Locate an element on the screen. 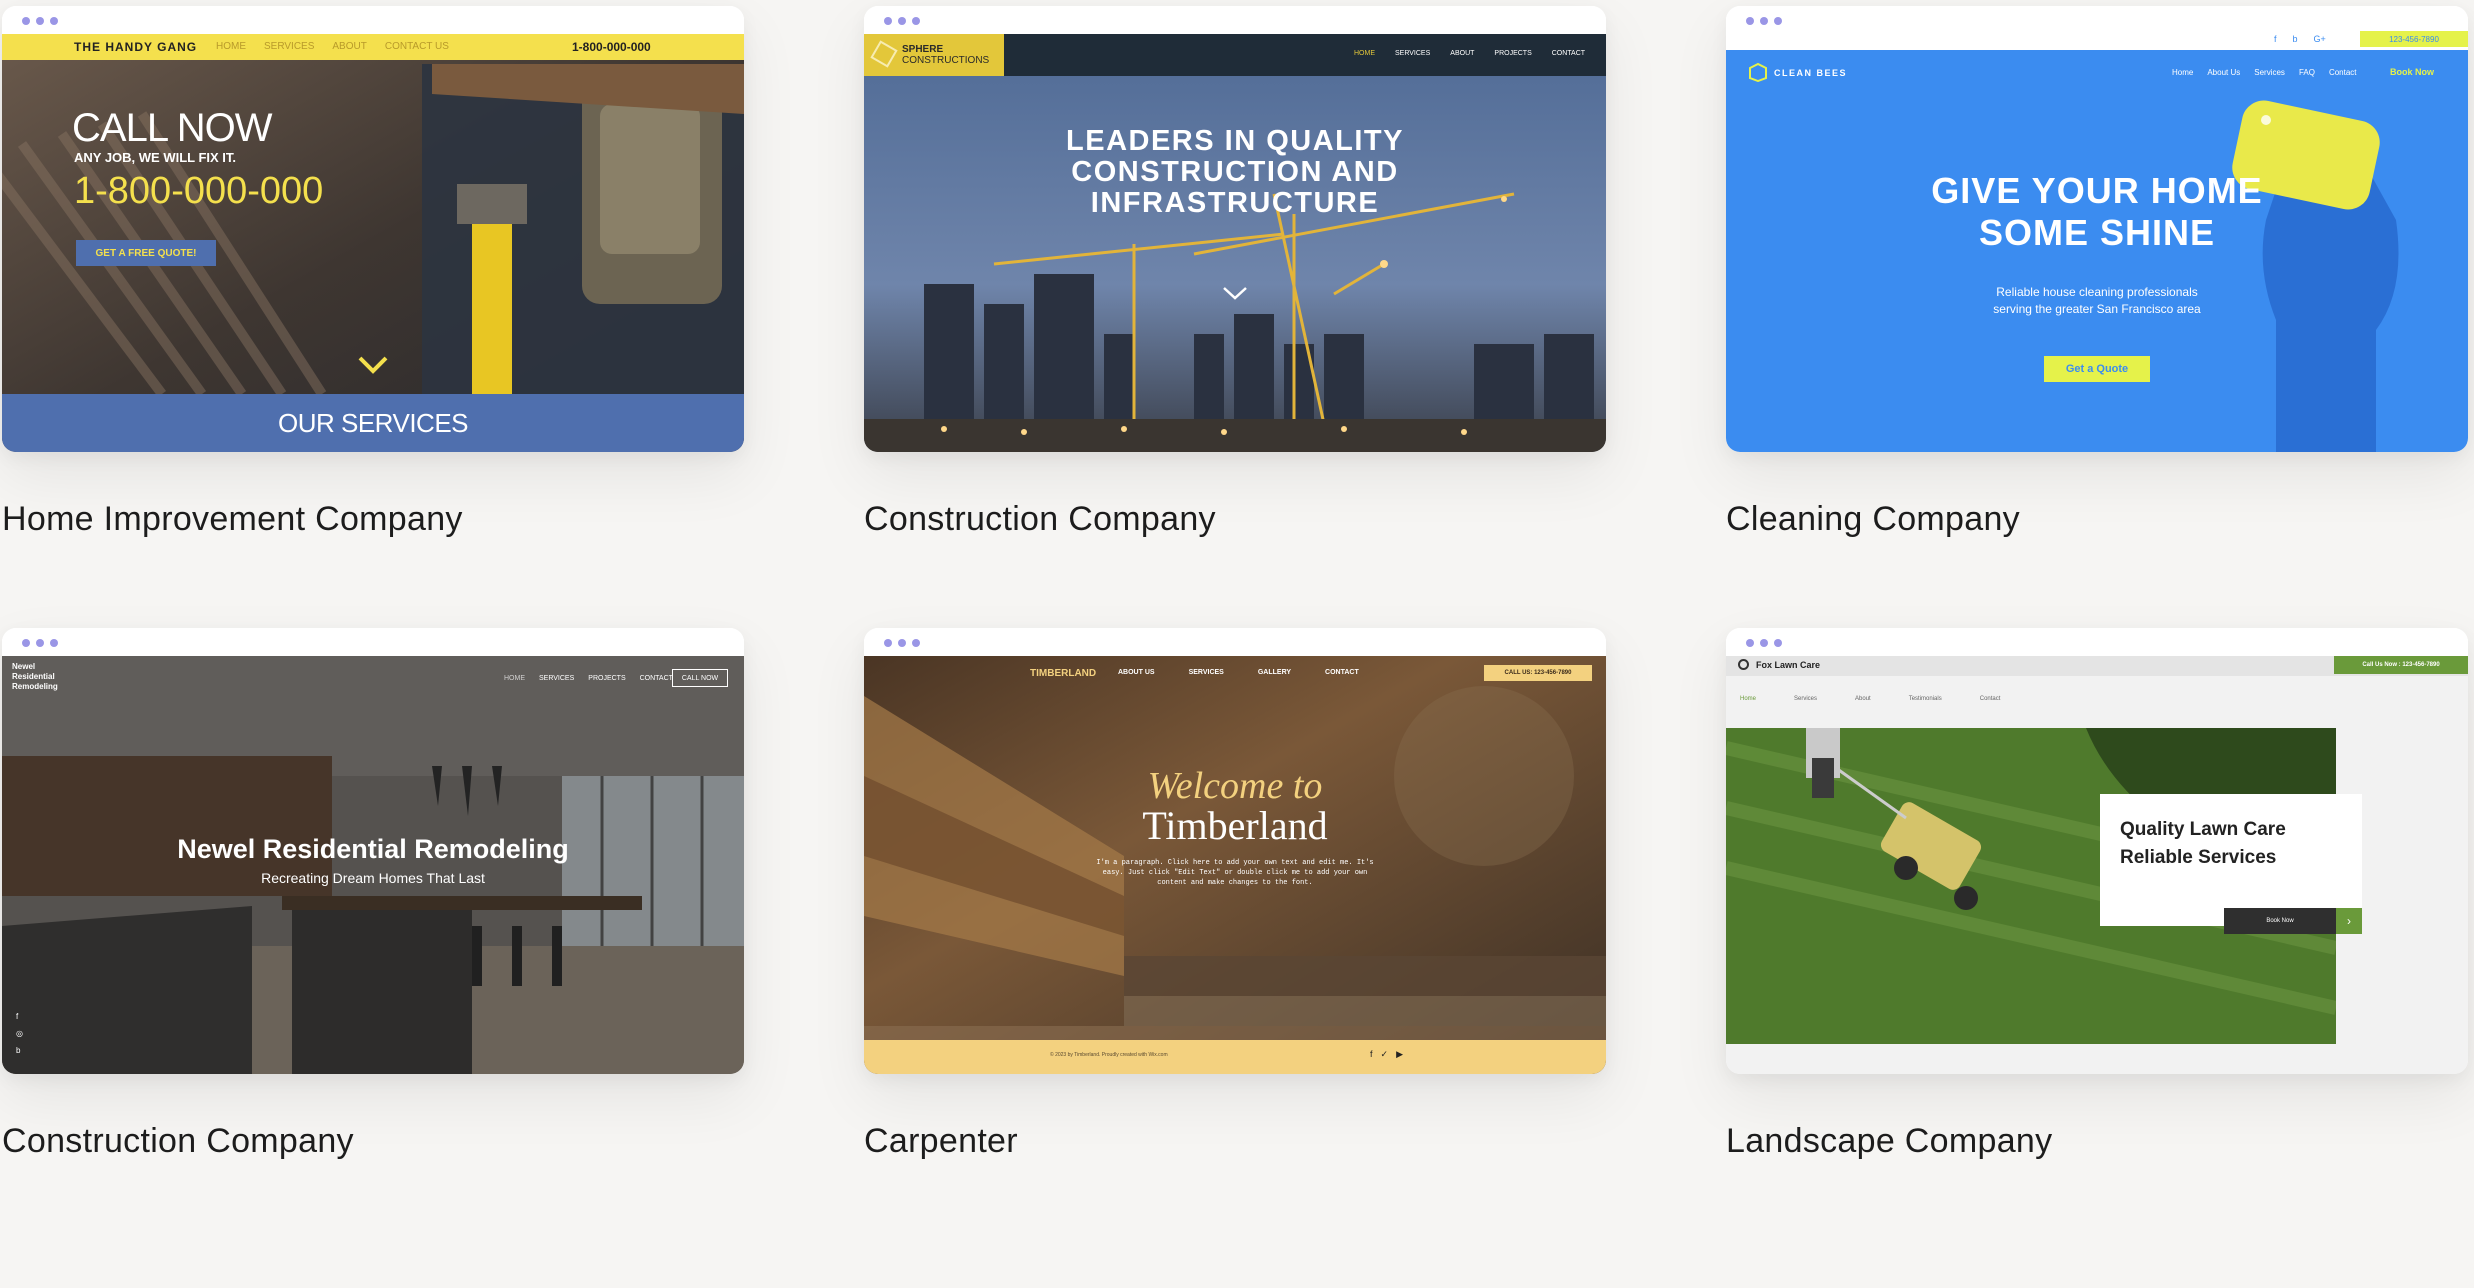  nav-menu: HOME SERVICES ABOUT PROJECTS CONTACT is located at coordinates (1459, 53).